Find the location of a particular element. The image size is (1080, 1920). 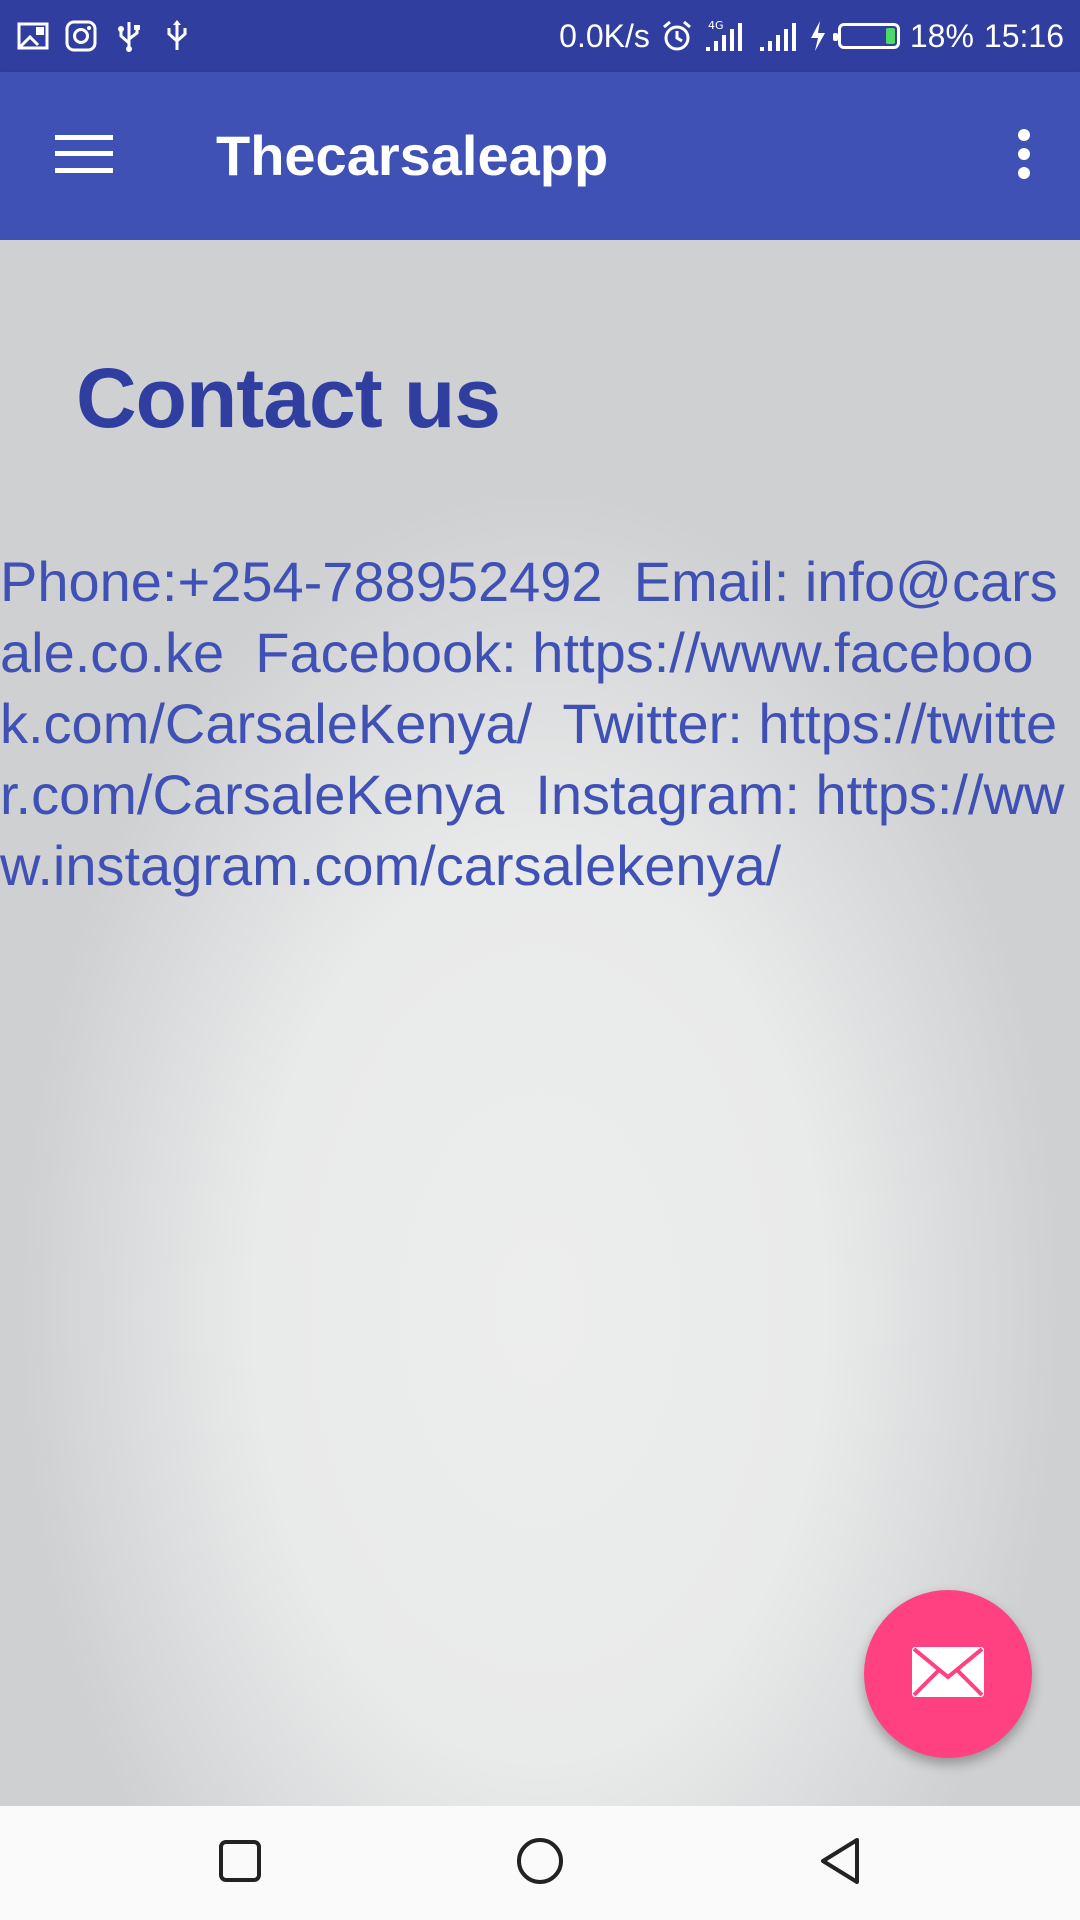

status-right: 0.0K/s 4G 18% 15:16 is located at coordinates (811, 36).